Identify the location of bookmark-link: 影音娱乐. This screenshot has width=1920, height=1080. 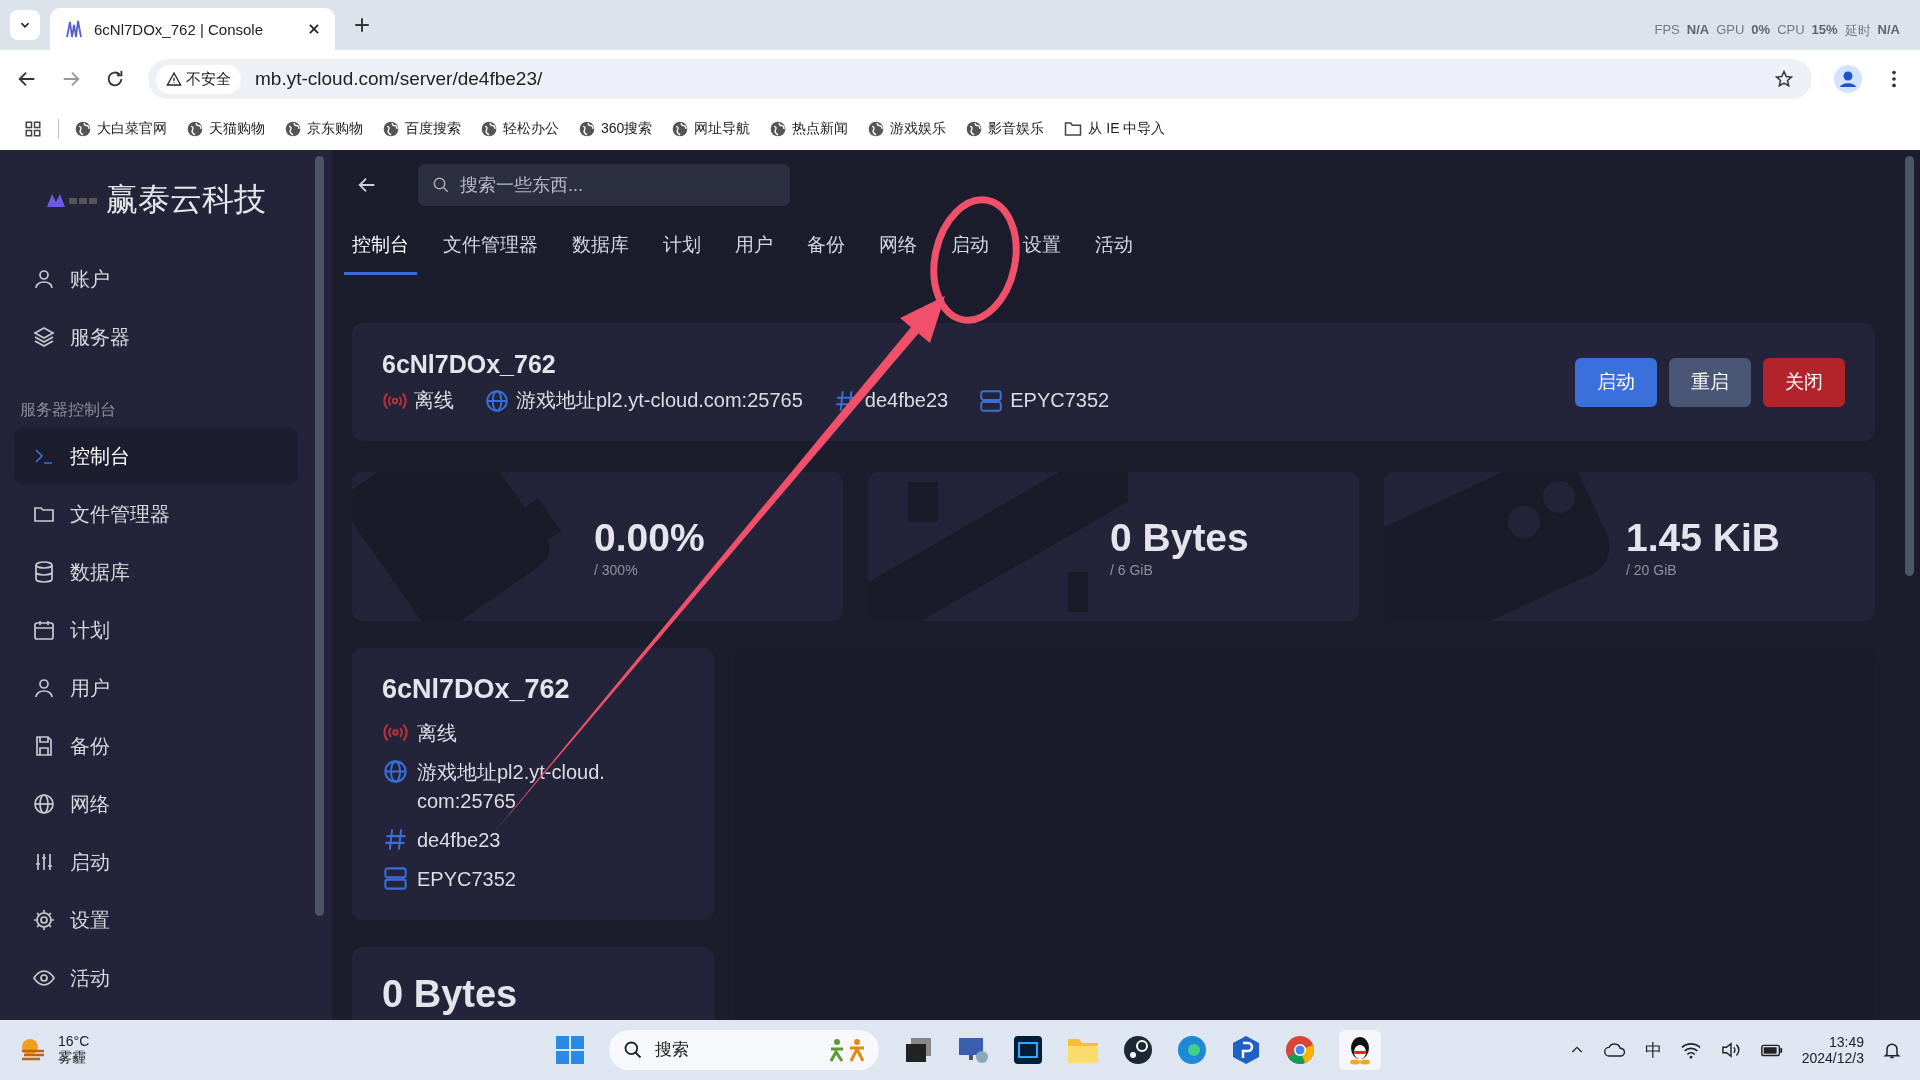
(1005, 129).